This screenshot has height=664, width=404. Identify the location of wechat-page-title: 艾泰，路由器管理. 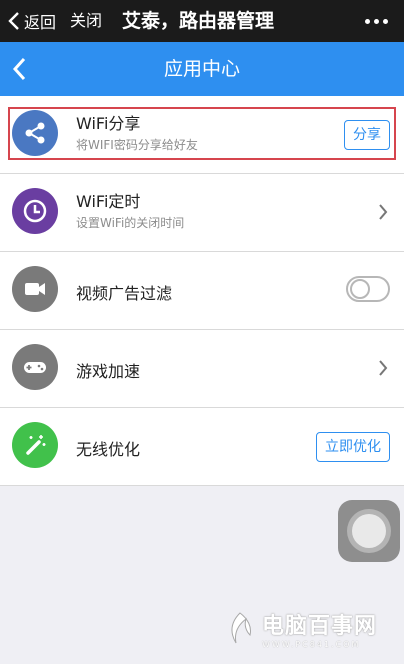
(198, 21).